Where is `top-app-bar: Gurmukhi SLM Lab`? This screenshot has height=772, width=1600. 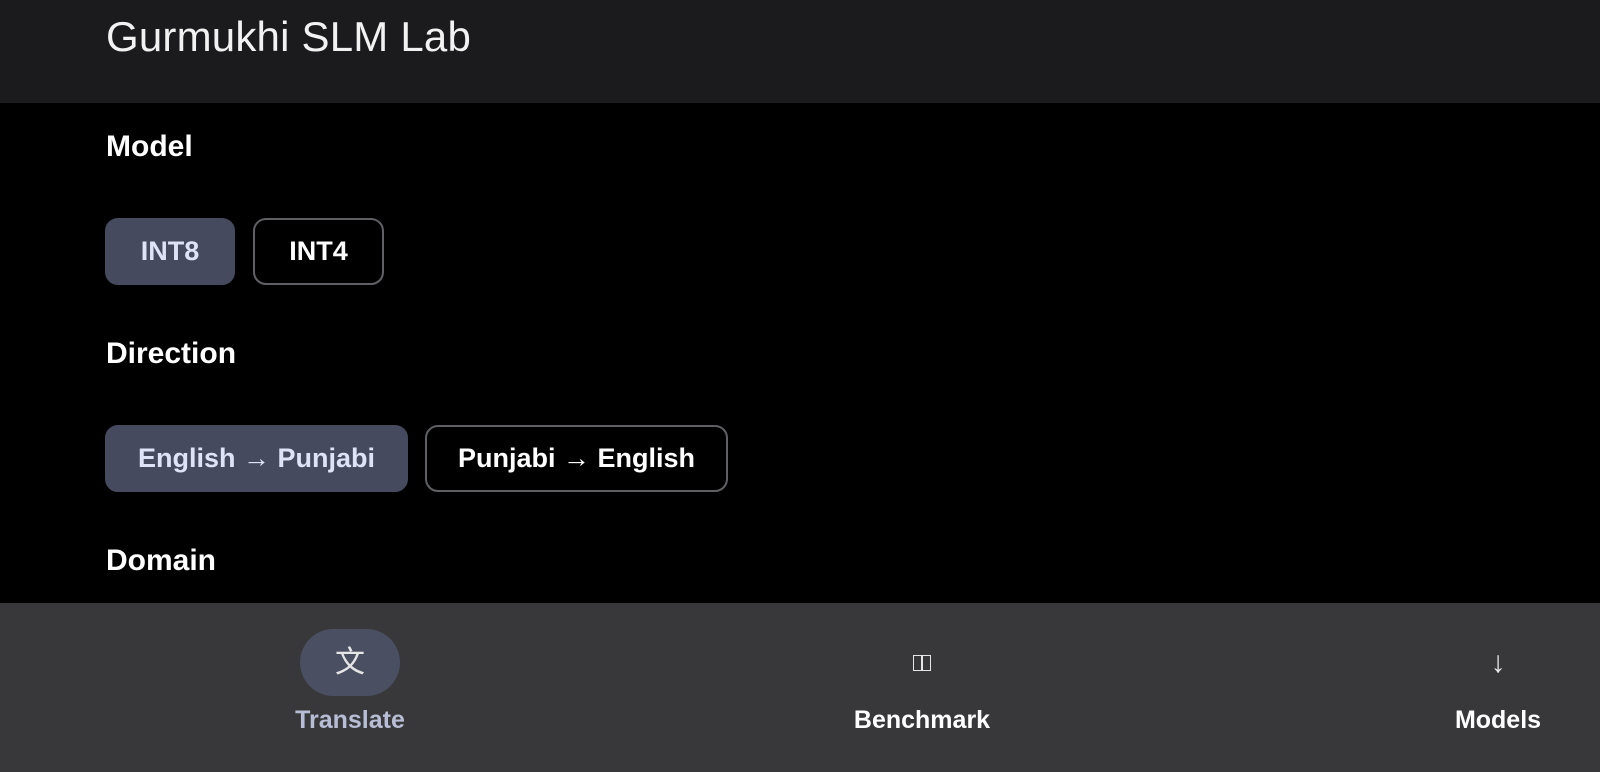
top-app-bar: Gurmukhi SLM Lab is located at coordinates (800, 51).